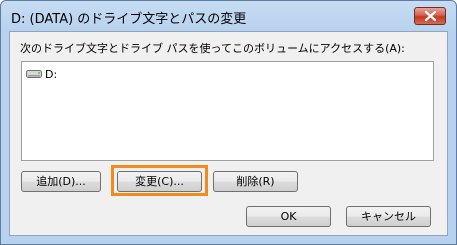  Describe the element at coordinates (212, 48) in the screenshot. I see `instruction-label: 次のドライブ文字とドライブ パスを使ってこのボリュームにアクセスする(A):` at that location.